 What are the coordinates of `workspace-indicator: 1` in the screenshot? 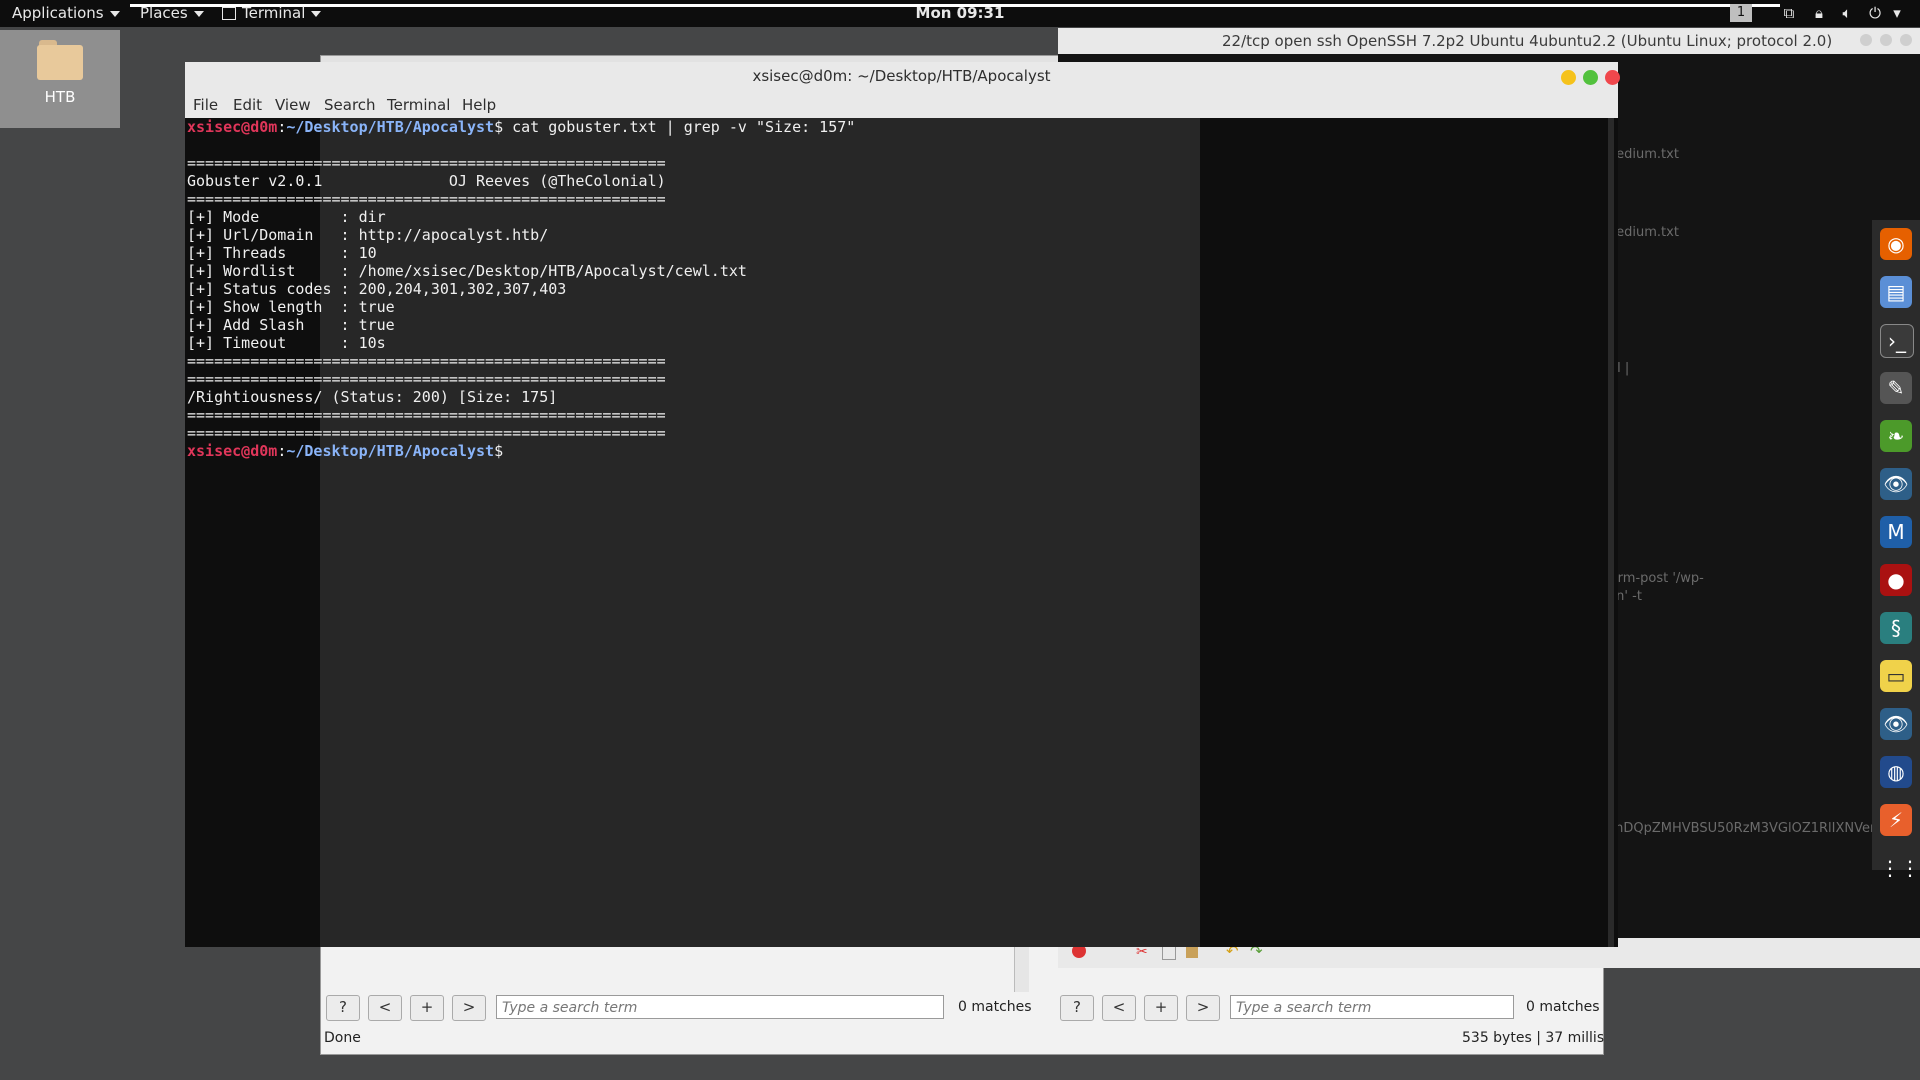 It's located at (1741, 13).